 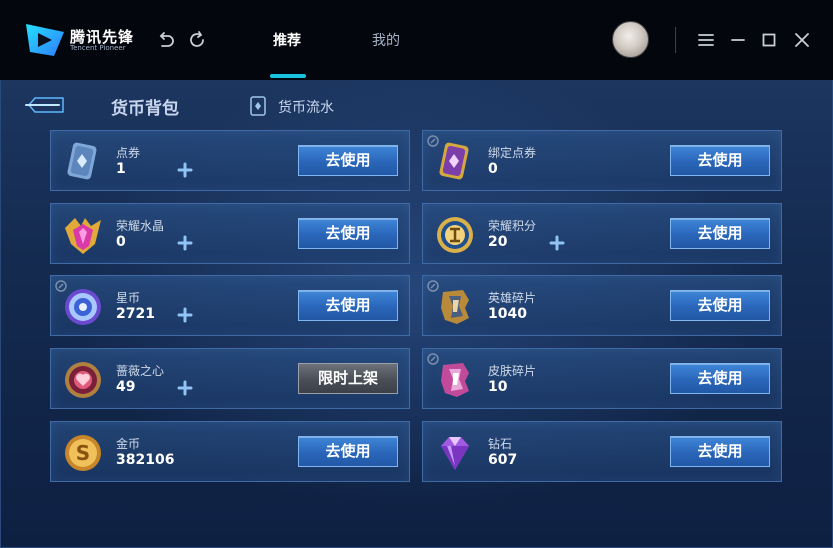 What do you see at coordinates (455, 307) in the screenshot?
I see `hero-fragment-icon` at bounding box center [455, 307].